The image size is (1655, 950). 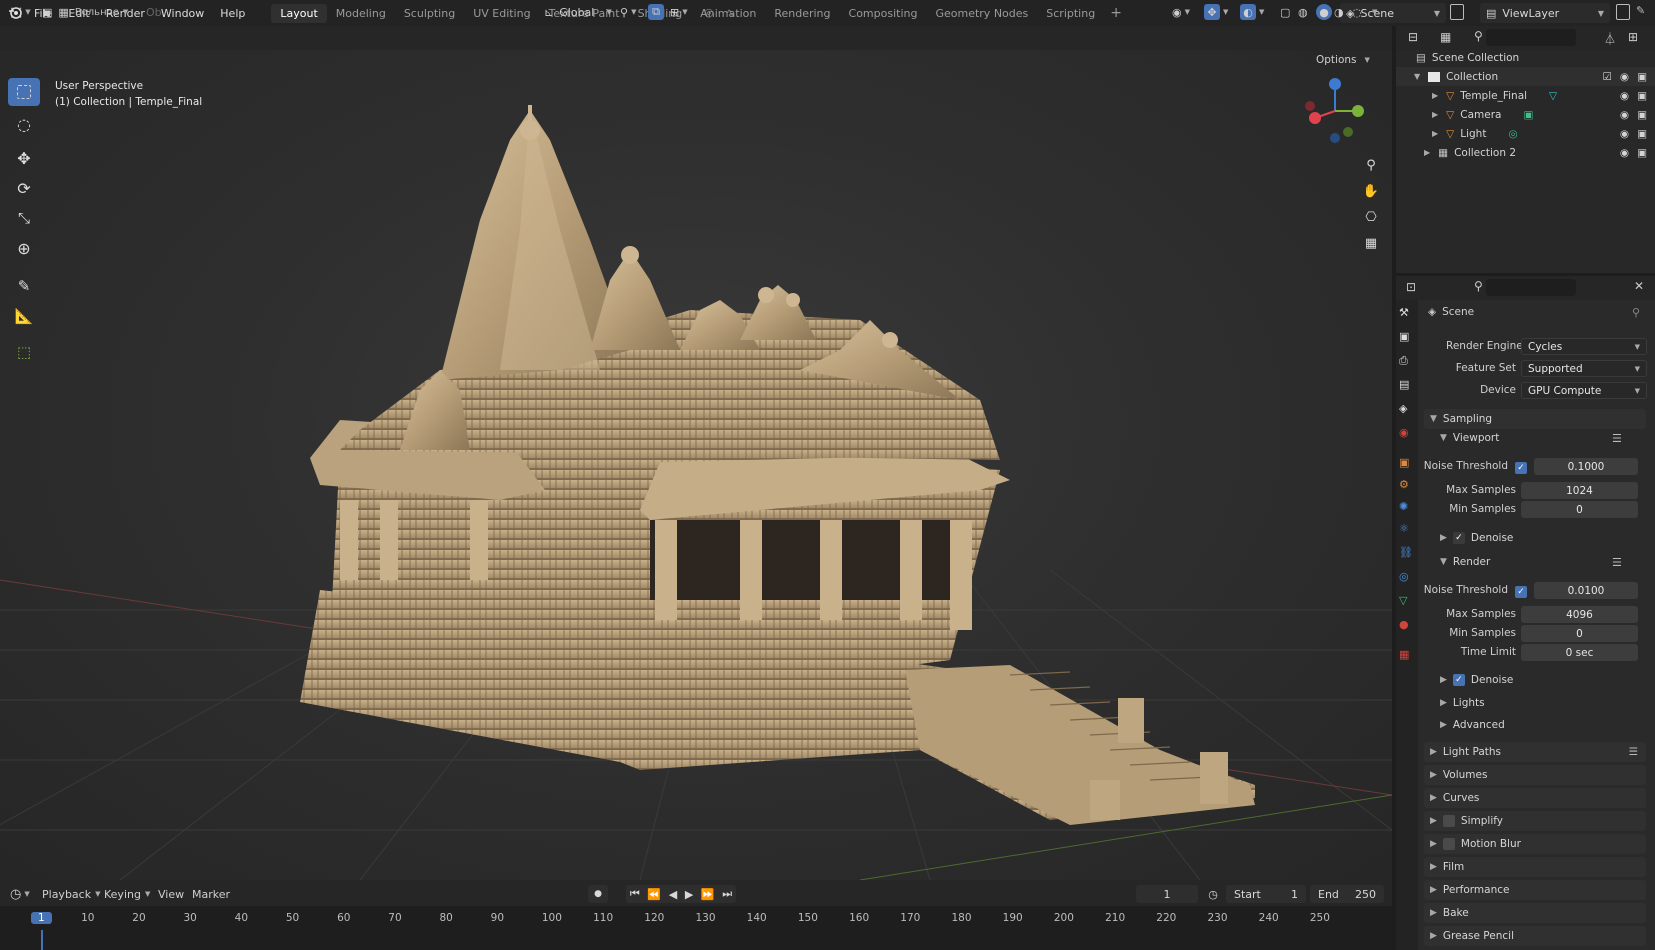 I want to click on tab-rendering: Rendering, so click(x=802, y=13).